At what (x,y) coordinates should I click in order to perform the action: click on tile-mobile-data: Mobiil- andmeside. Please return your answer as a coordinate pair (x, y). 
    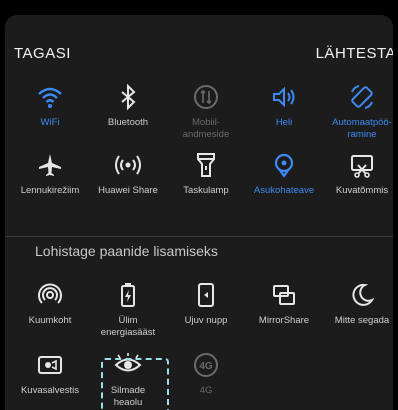
    Looking at the image, I should click on (206, 115).